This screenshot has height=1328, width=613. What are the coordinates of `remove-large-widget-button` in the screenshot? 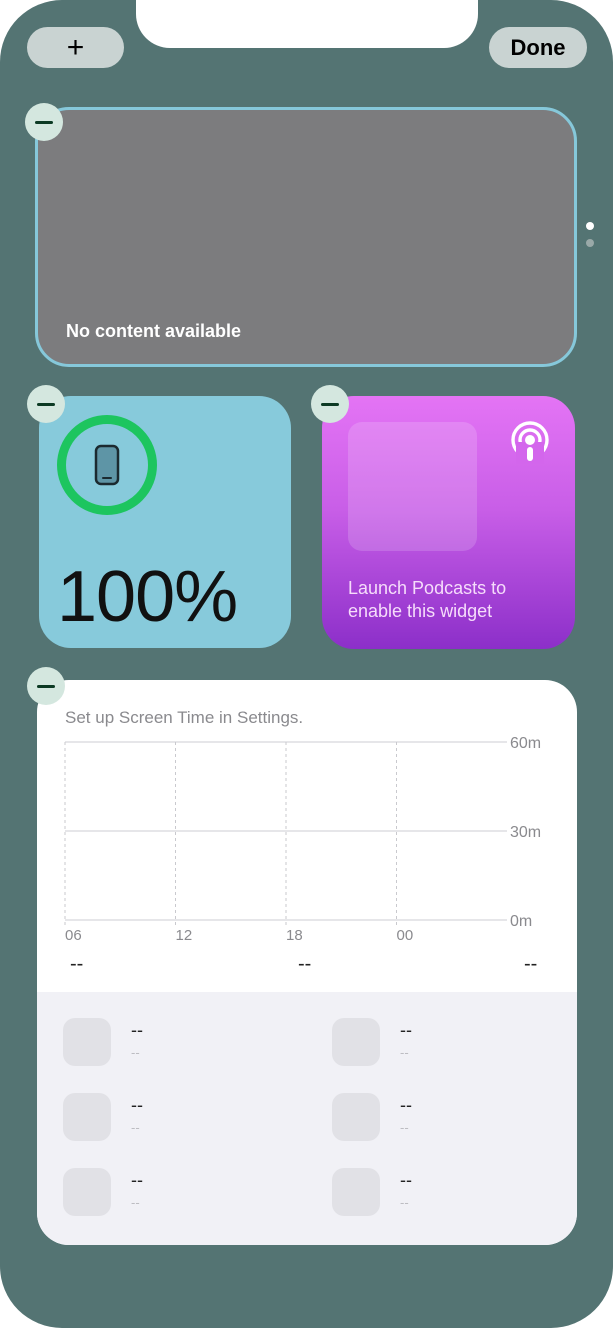 It's located at (44, 122).